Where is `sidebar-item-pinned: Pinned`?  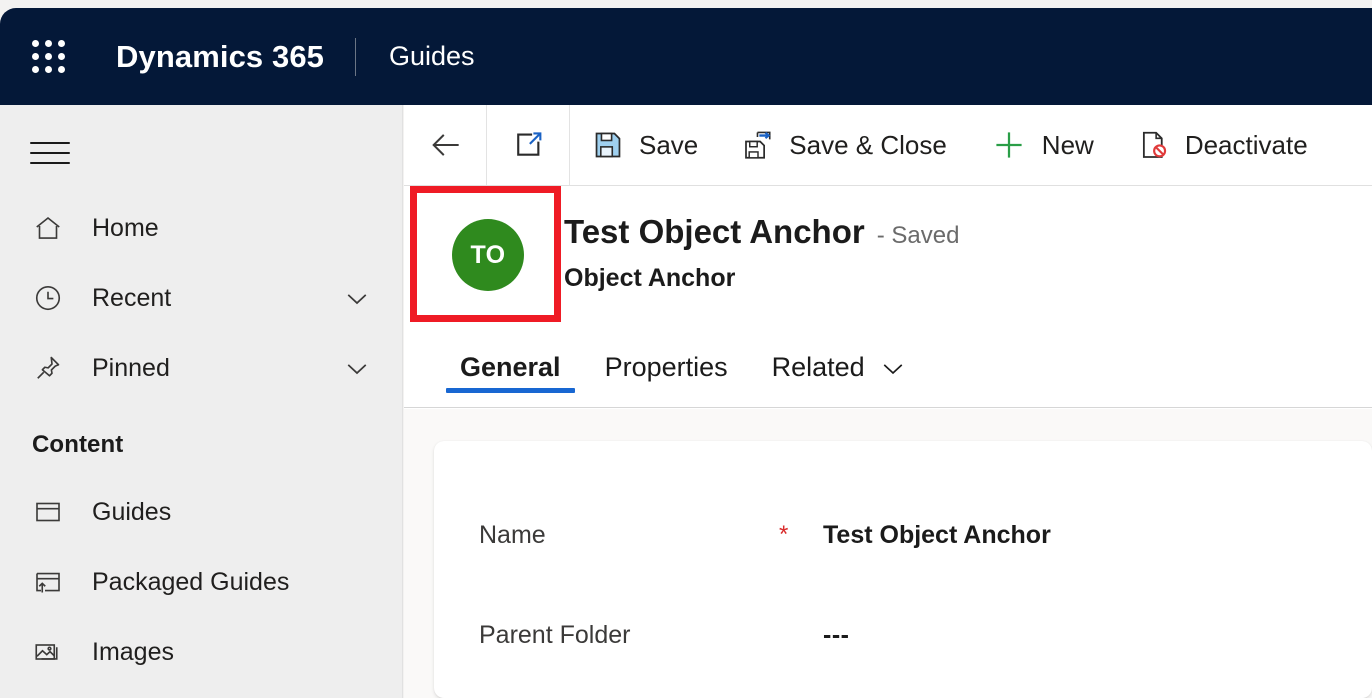
sidebar-item-pinned: Pinned is located at coordinates (201, 368).